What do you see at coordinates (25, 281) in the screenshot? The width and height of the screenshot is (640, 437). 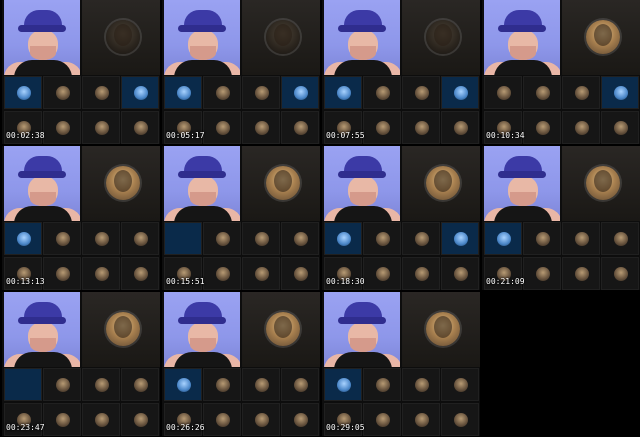 I see `timestamp: 00:13:13` at bounding box center [25, 281].